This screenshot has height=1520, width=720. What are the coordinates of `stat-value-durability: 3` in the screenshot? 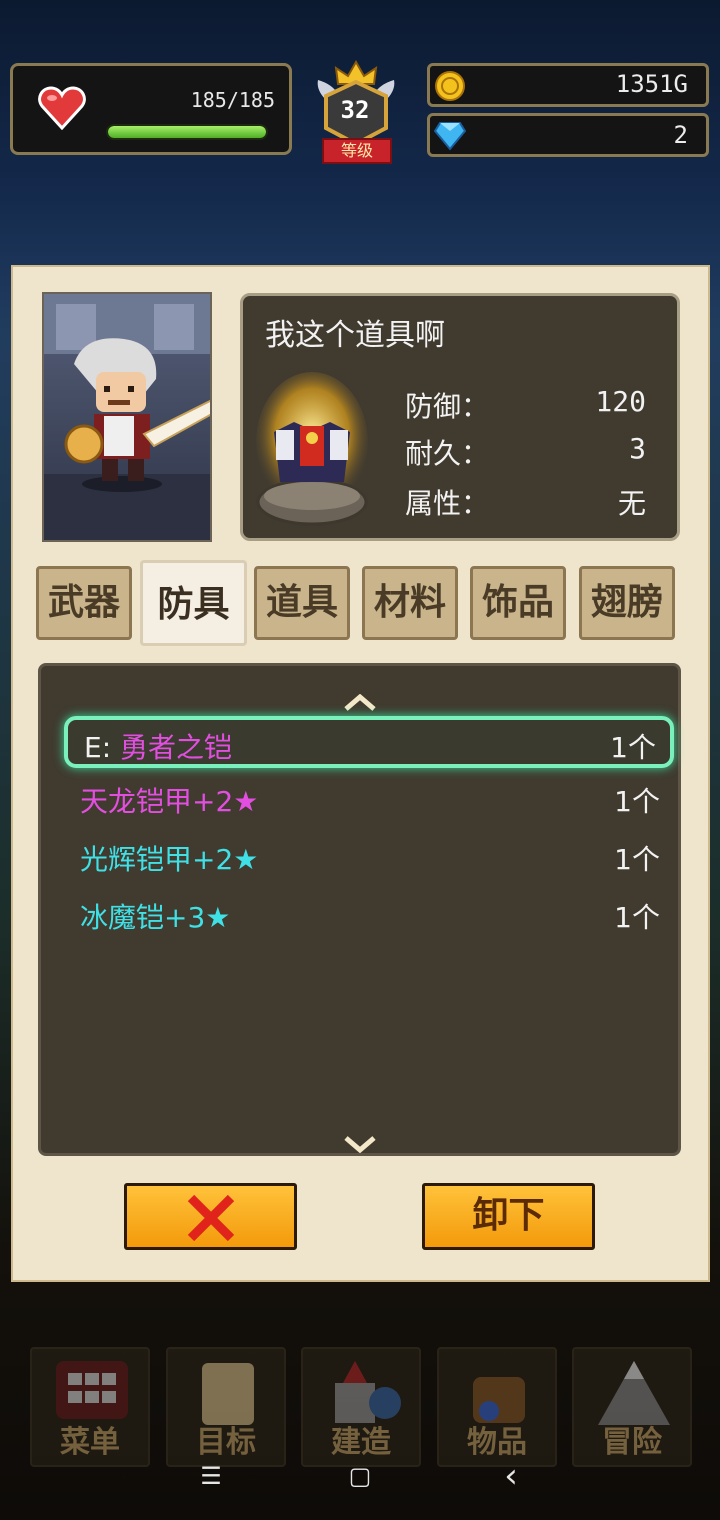 It's located at (637, 448).